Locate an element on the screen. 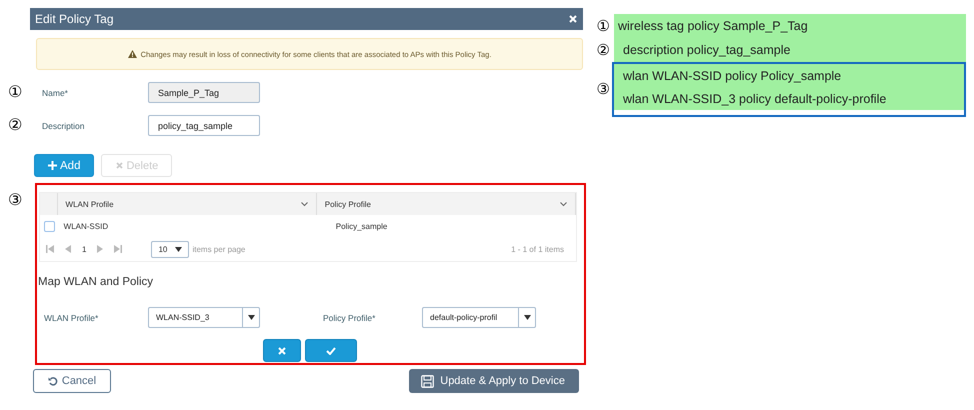 This screenshot has width=974, height=410. page-number: 1 is located at coordinates (84, 249).